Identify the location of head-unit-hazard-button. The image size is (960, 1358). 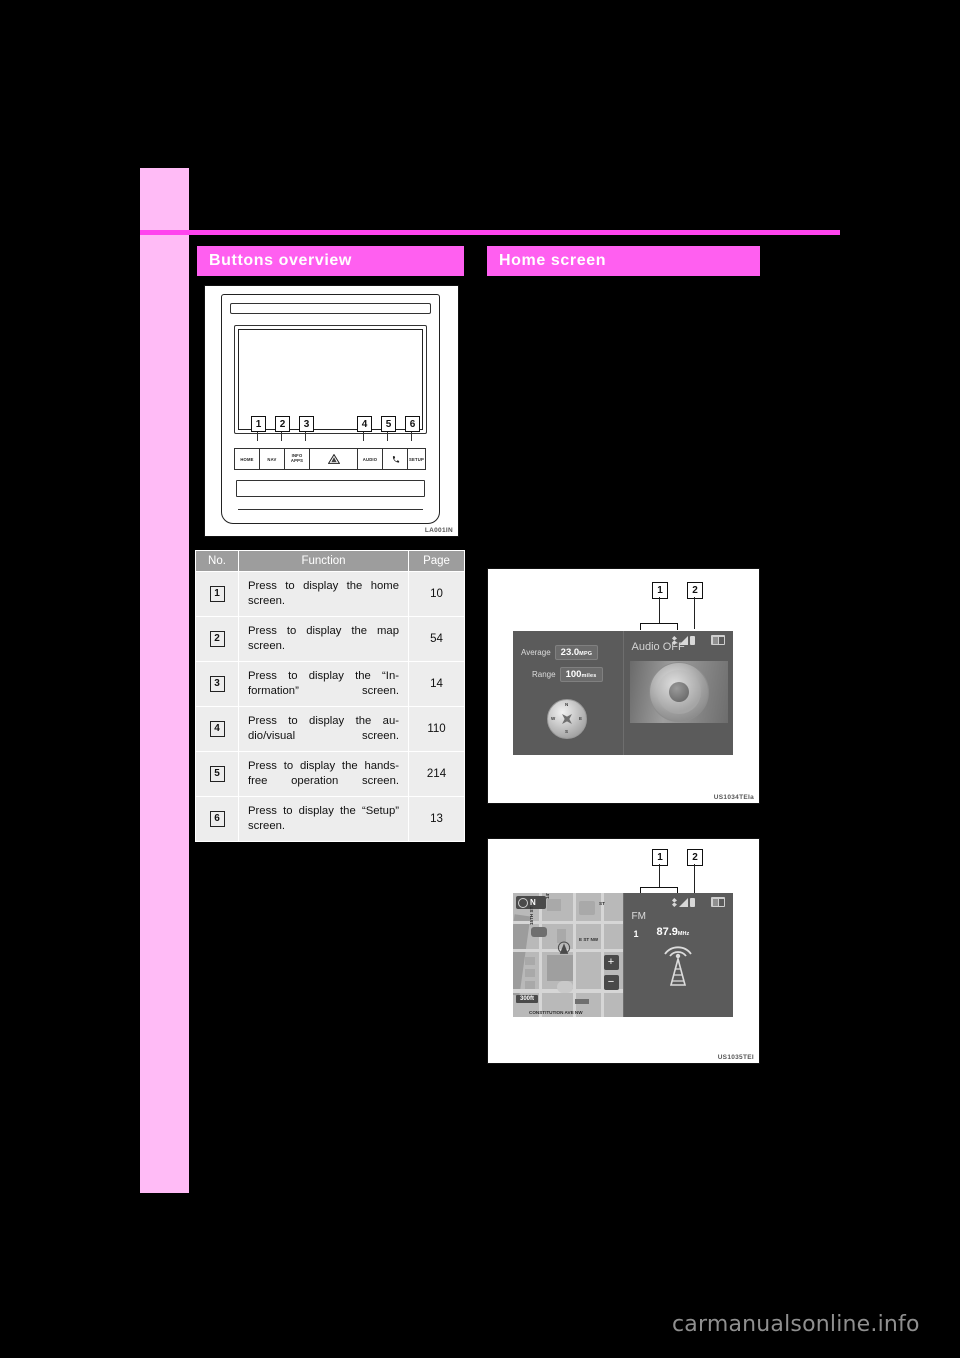
(333, 459).